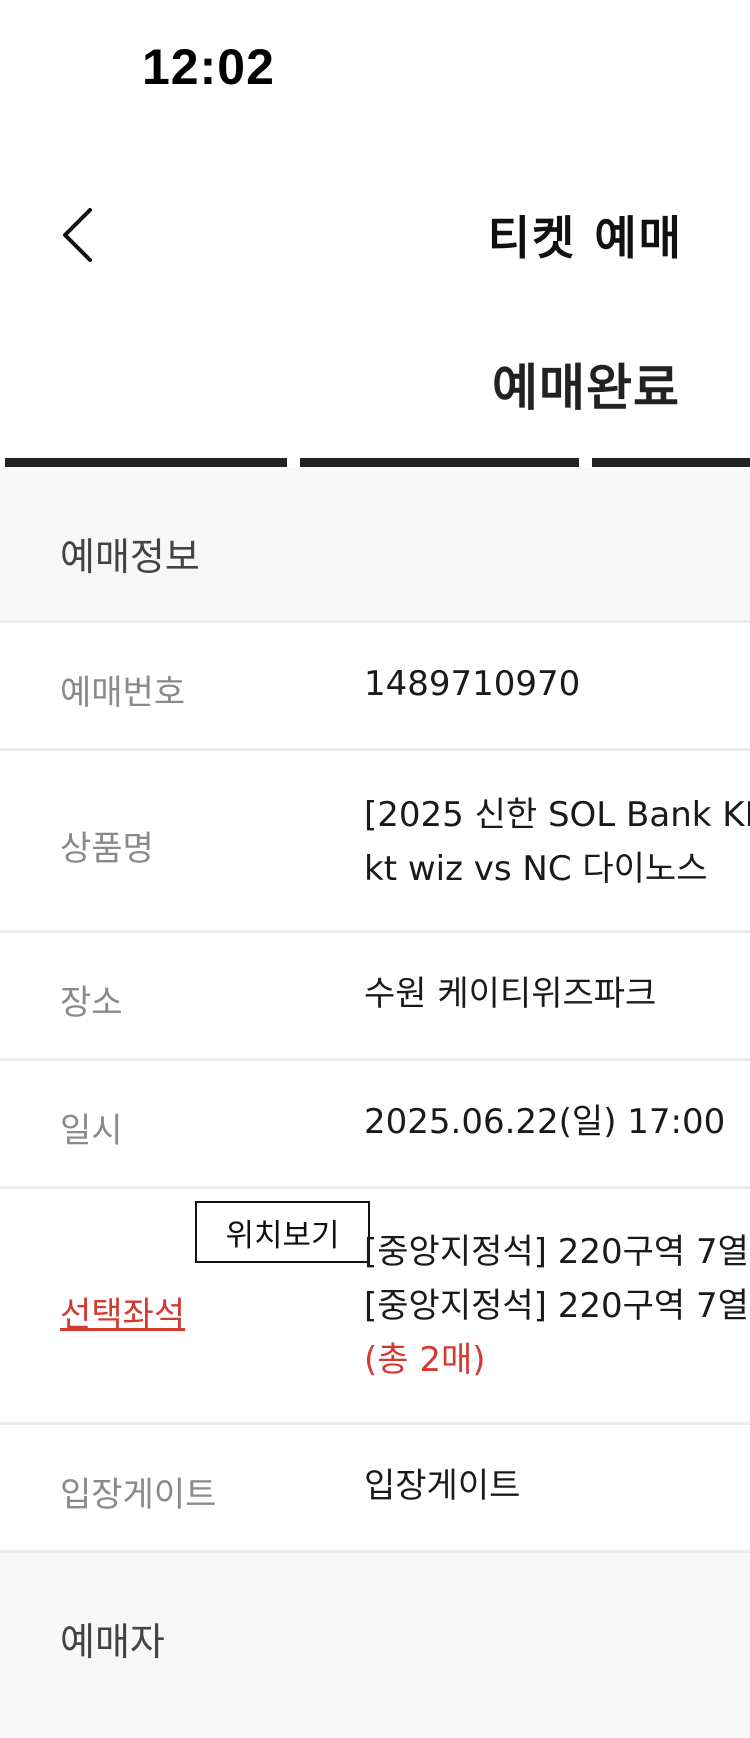 This screenshot has width=750, height=1738. Describe the element at coordinates (122, 1311) in the screenshot. I see `selected-seats-link: 선택좌석` at that location.